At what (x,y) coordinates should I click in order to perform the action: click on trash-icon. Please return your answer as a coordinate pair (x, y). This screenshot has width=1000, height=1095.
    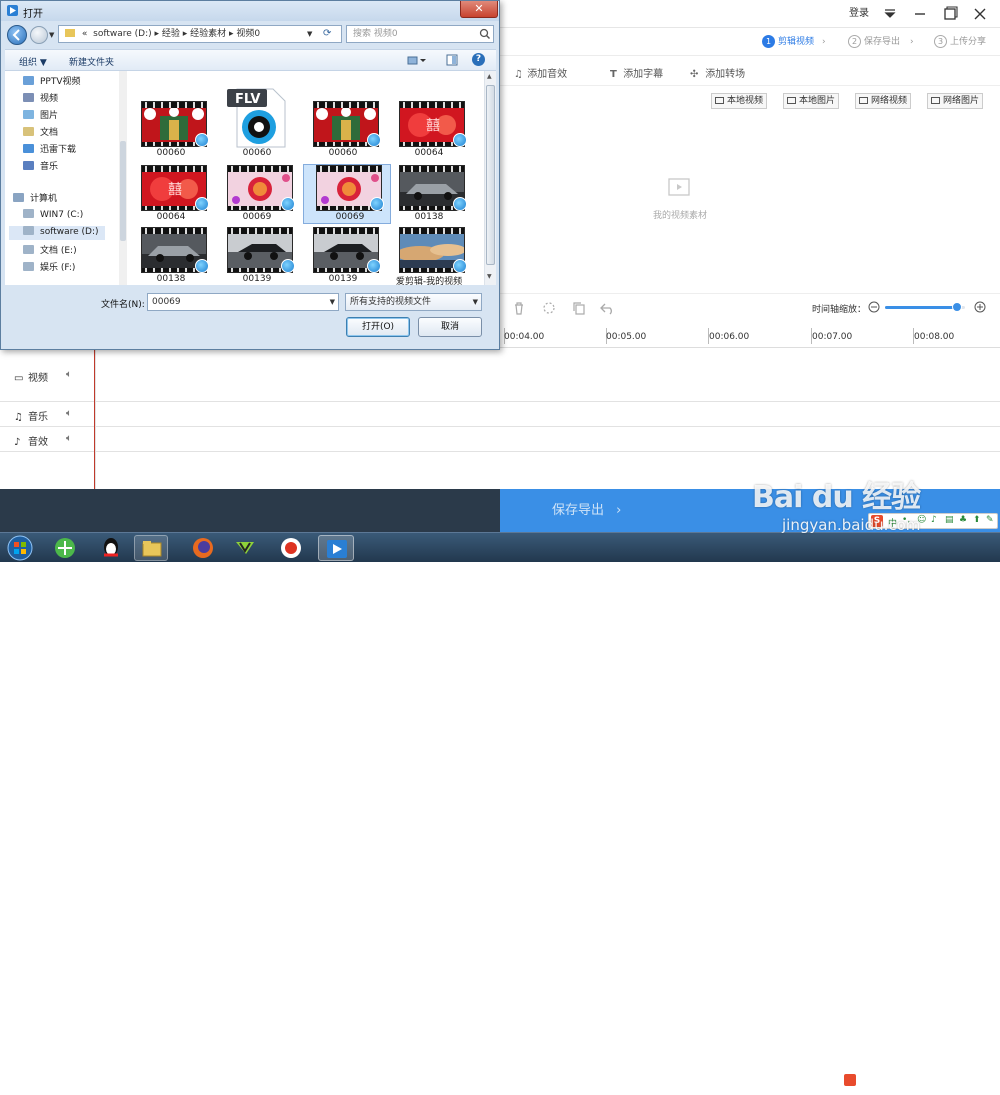
    Looking at the image, I should click on (519, 308).